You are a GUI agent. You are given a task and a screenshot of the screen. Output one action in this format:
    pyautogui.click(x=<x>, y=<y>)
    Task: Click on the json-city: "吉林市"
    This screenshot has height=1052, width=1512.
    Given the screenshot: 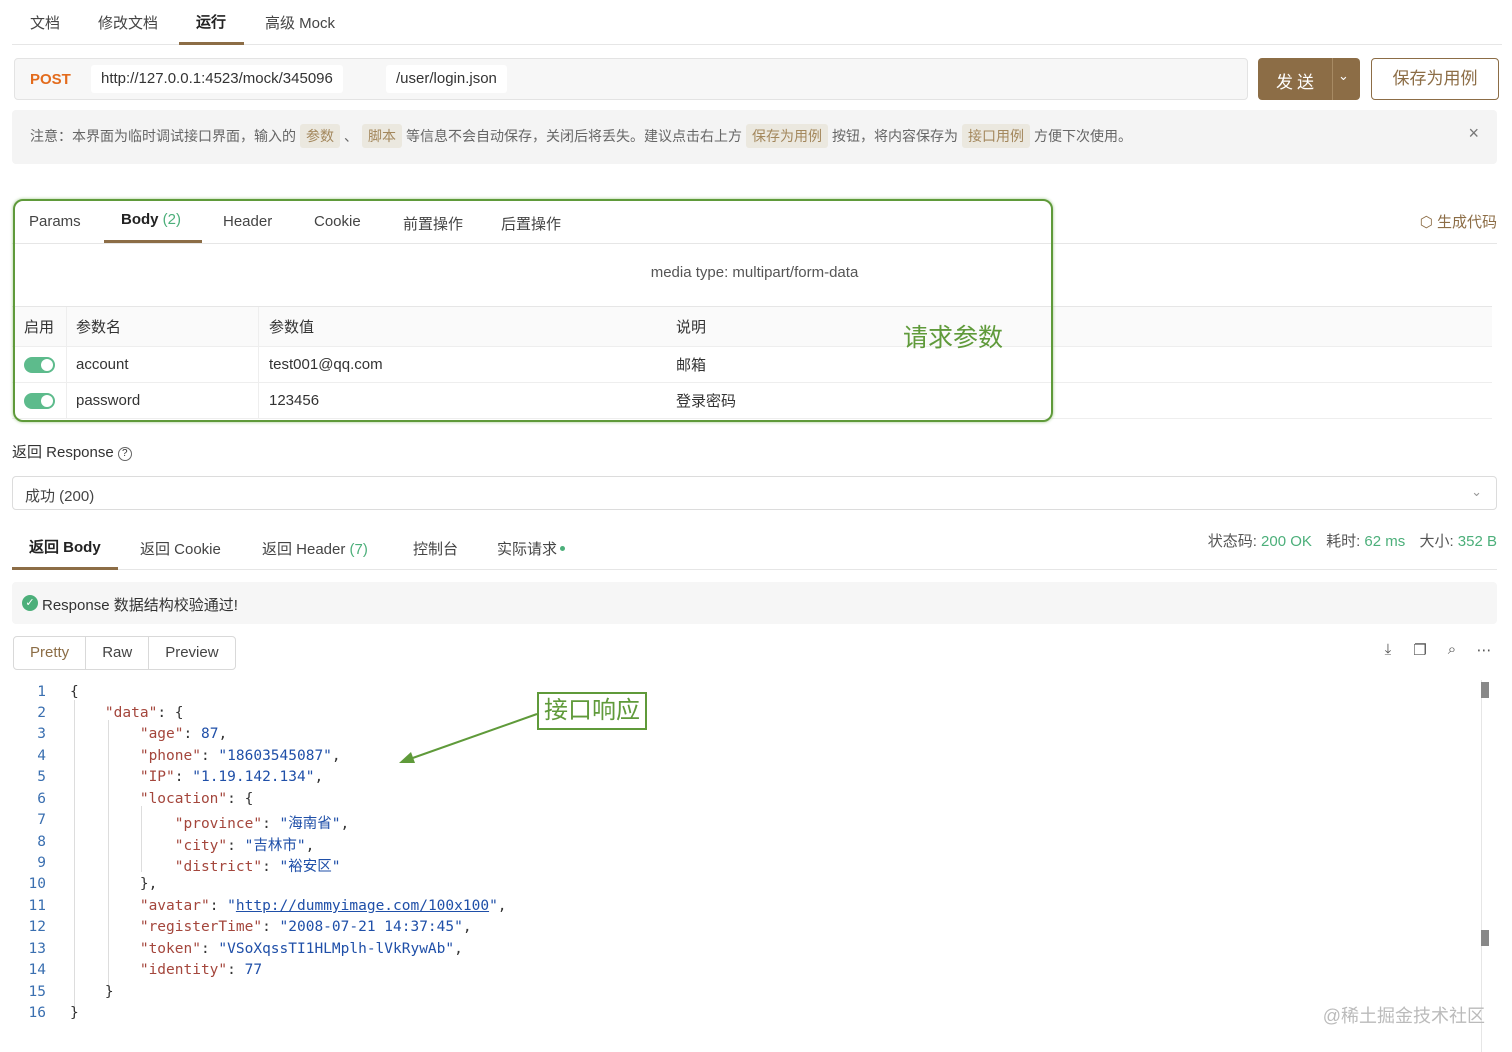 What is the action you would take?
    pyautogui.click(x=275, y=846)
    